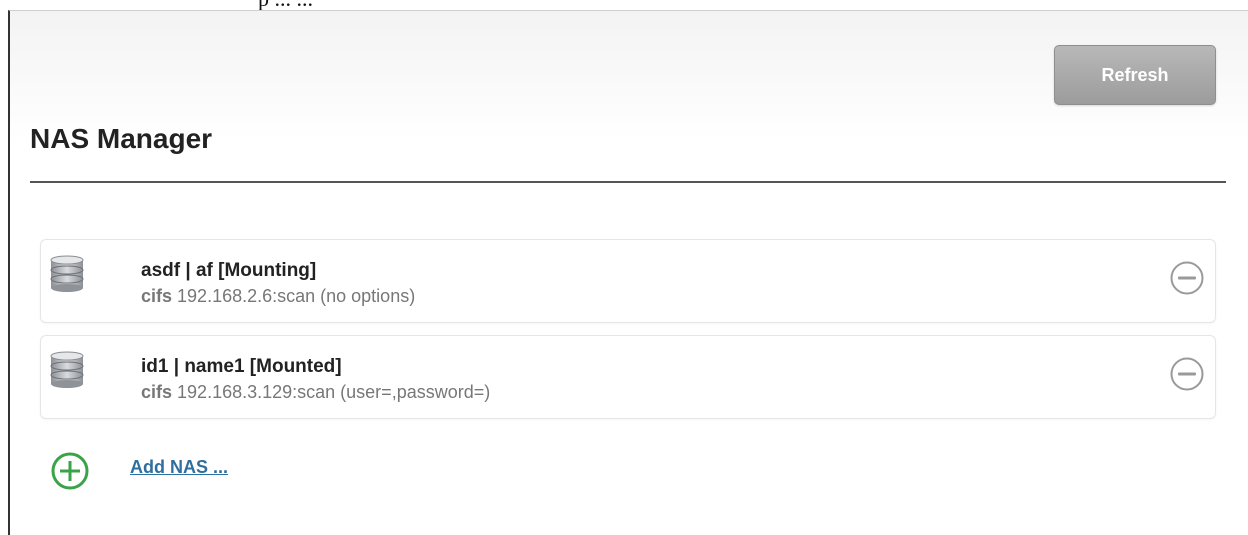 The height and width of the screenshot is (535, 1248). What do you see at coordinates (294, 296) in the screenshot?
I see `nas-item-address: 192.168.2.6:scan (no options)` at bounding box center [294, 296].